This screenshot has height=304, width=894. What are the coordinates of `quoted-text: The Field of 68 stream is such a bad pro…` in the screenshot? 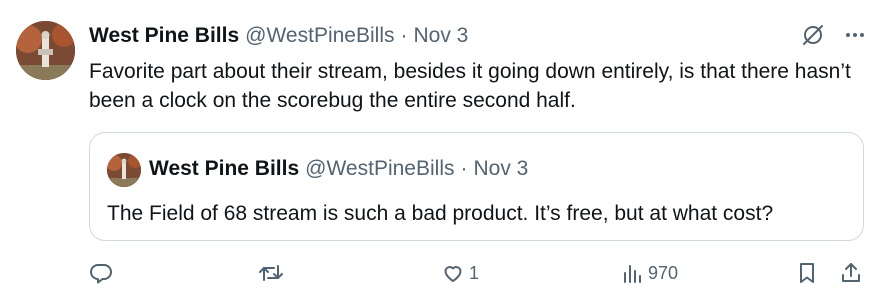 It's located at (440, 213).